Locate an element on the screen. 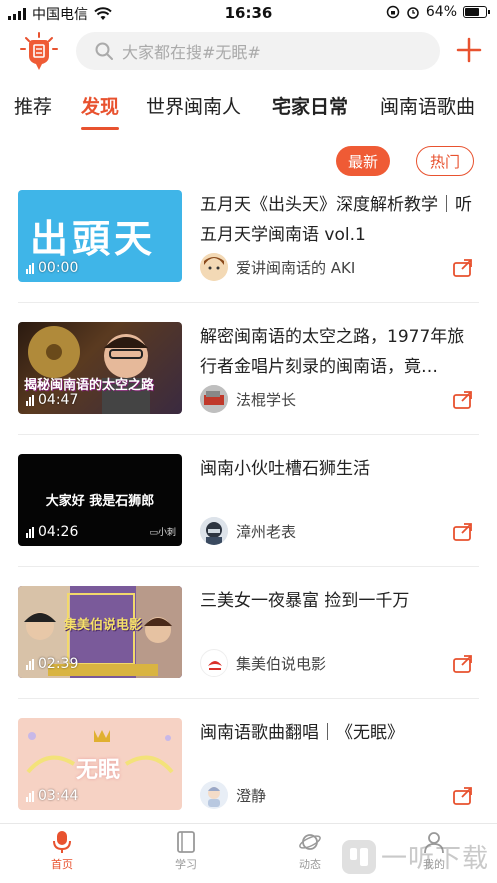 The image size is (497, 883). video-thumbnail: 大家好 我是石狮郎 ▭小刺 04:26 is located at coordinates (100, 500).